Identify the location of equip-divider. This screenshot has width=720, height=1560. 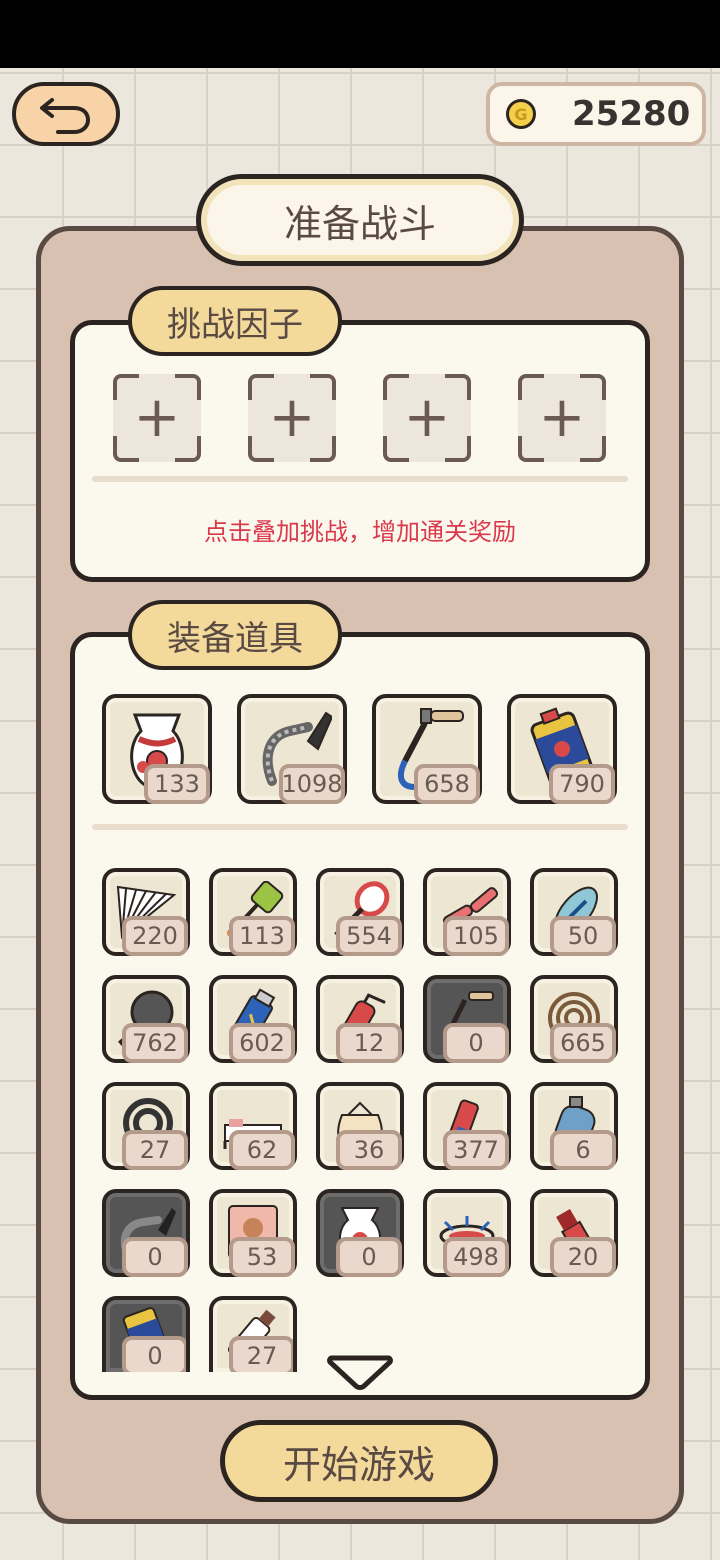
(360, 827).